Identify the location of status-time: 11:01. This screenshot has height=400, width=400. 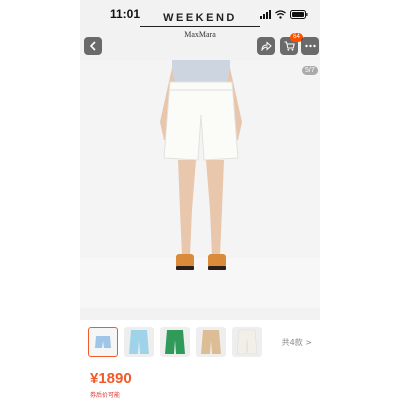
(125, 14).